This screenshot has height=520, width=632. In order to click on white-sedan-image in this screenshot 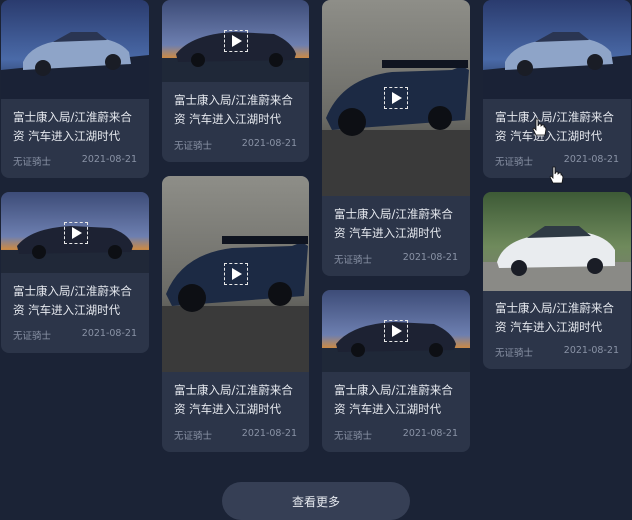, I will do `click(557, 241)`.